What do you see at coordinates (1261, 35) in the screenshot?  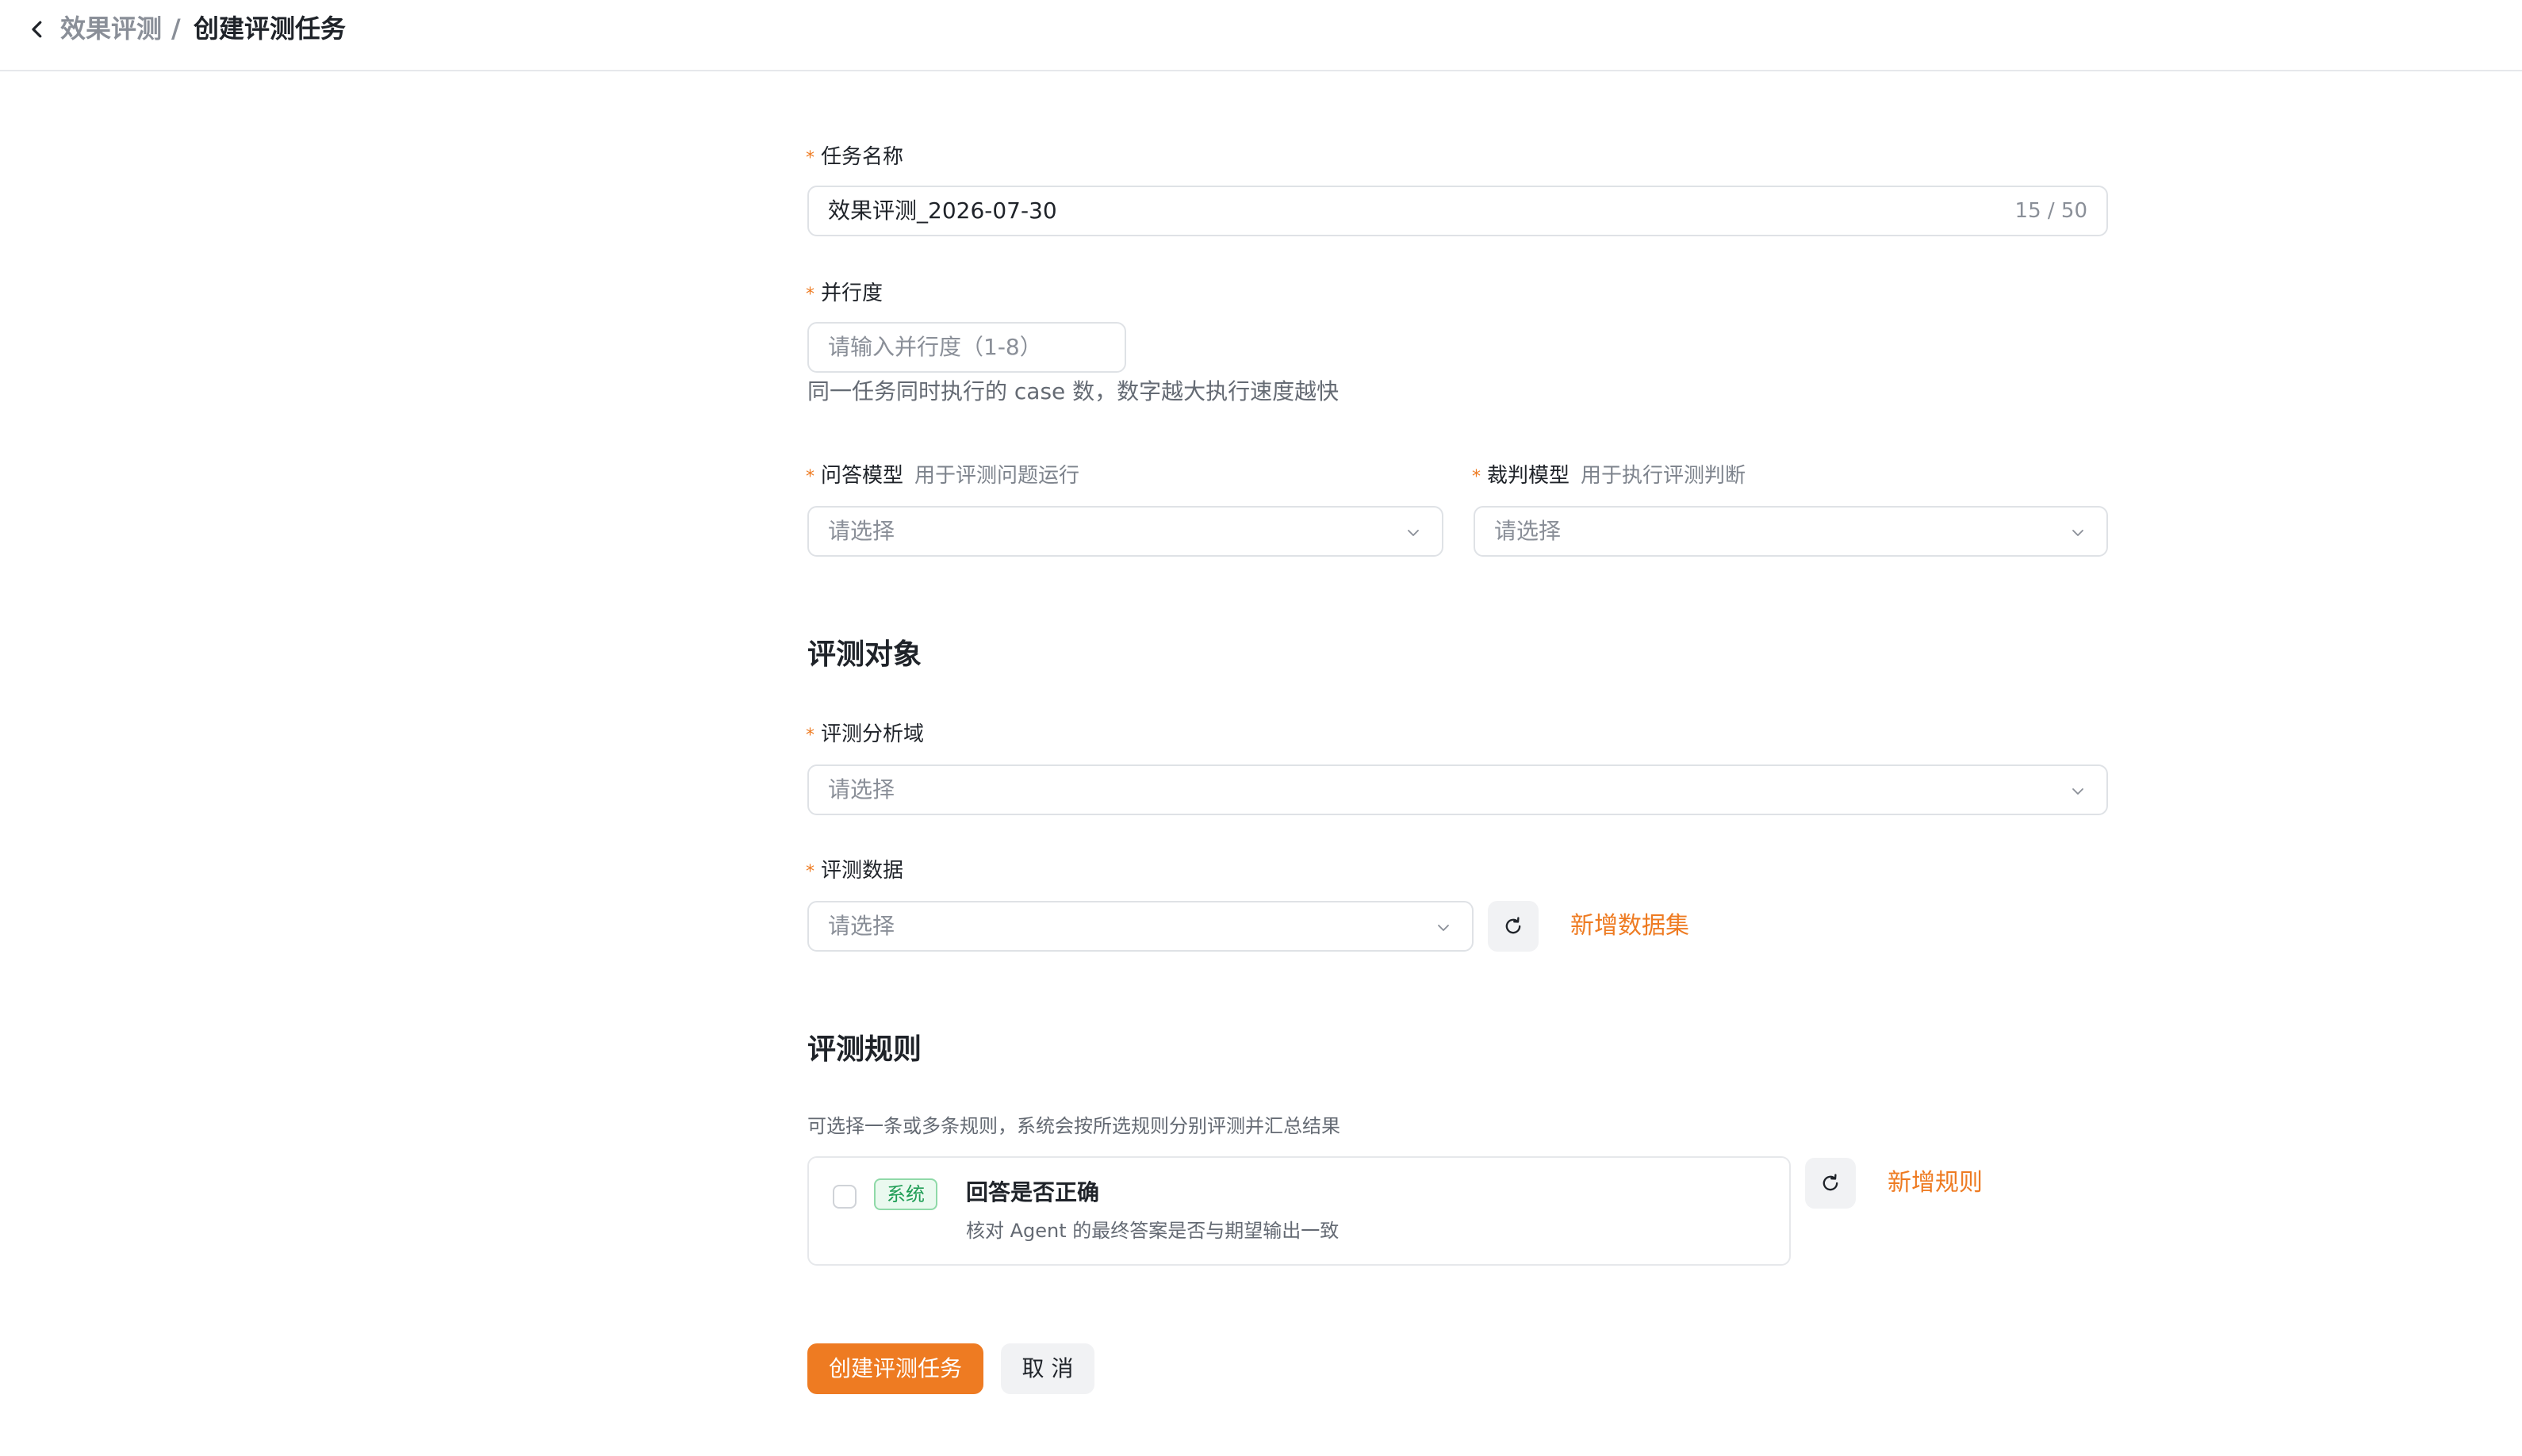 I see `top-bar: 效果评测 / 创建评测任务` at bounding box center [1261, 35].